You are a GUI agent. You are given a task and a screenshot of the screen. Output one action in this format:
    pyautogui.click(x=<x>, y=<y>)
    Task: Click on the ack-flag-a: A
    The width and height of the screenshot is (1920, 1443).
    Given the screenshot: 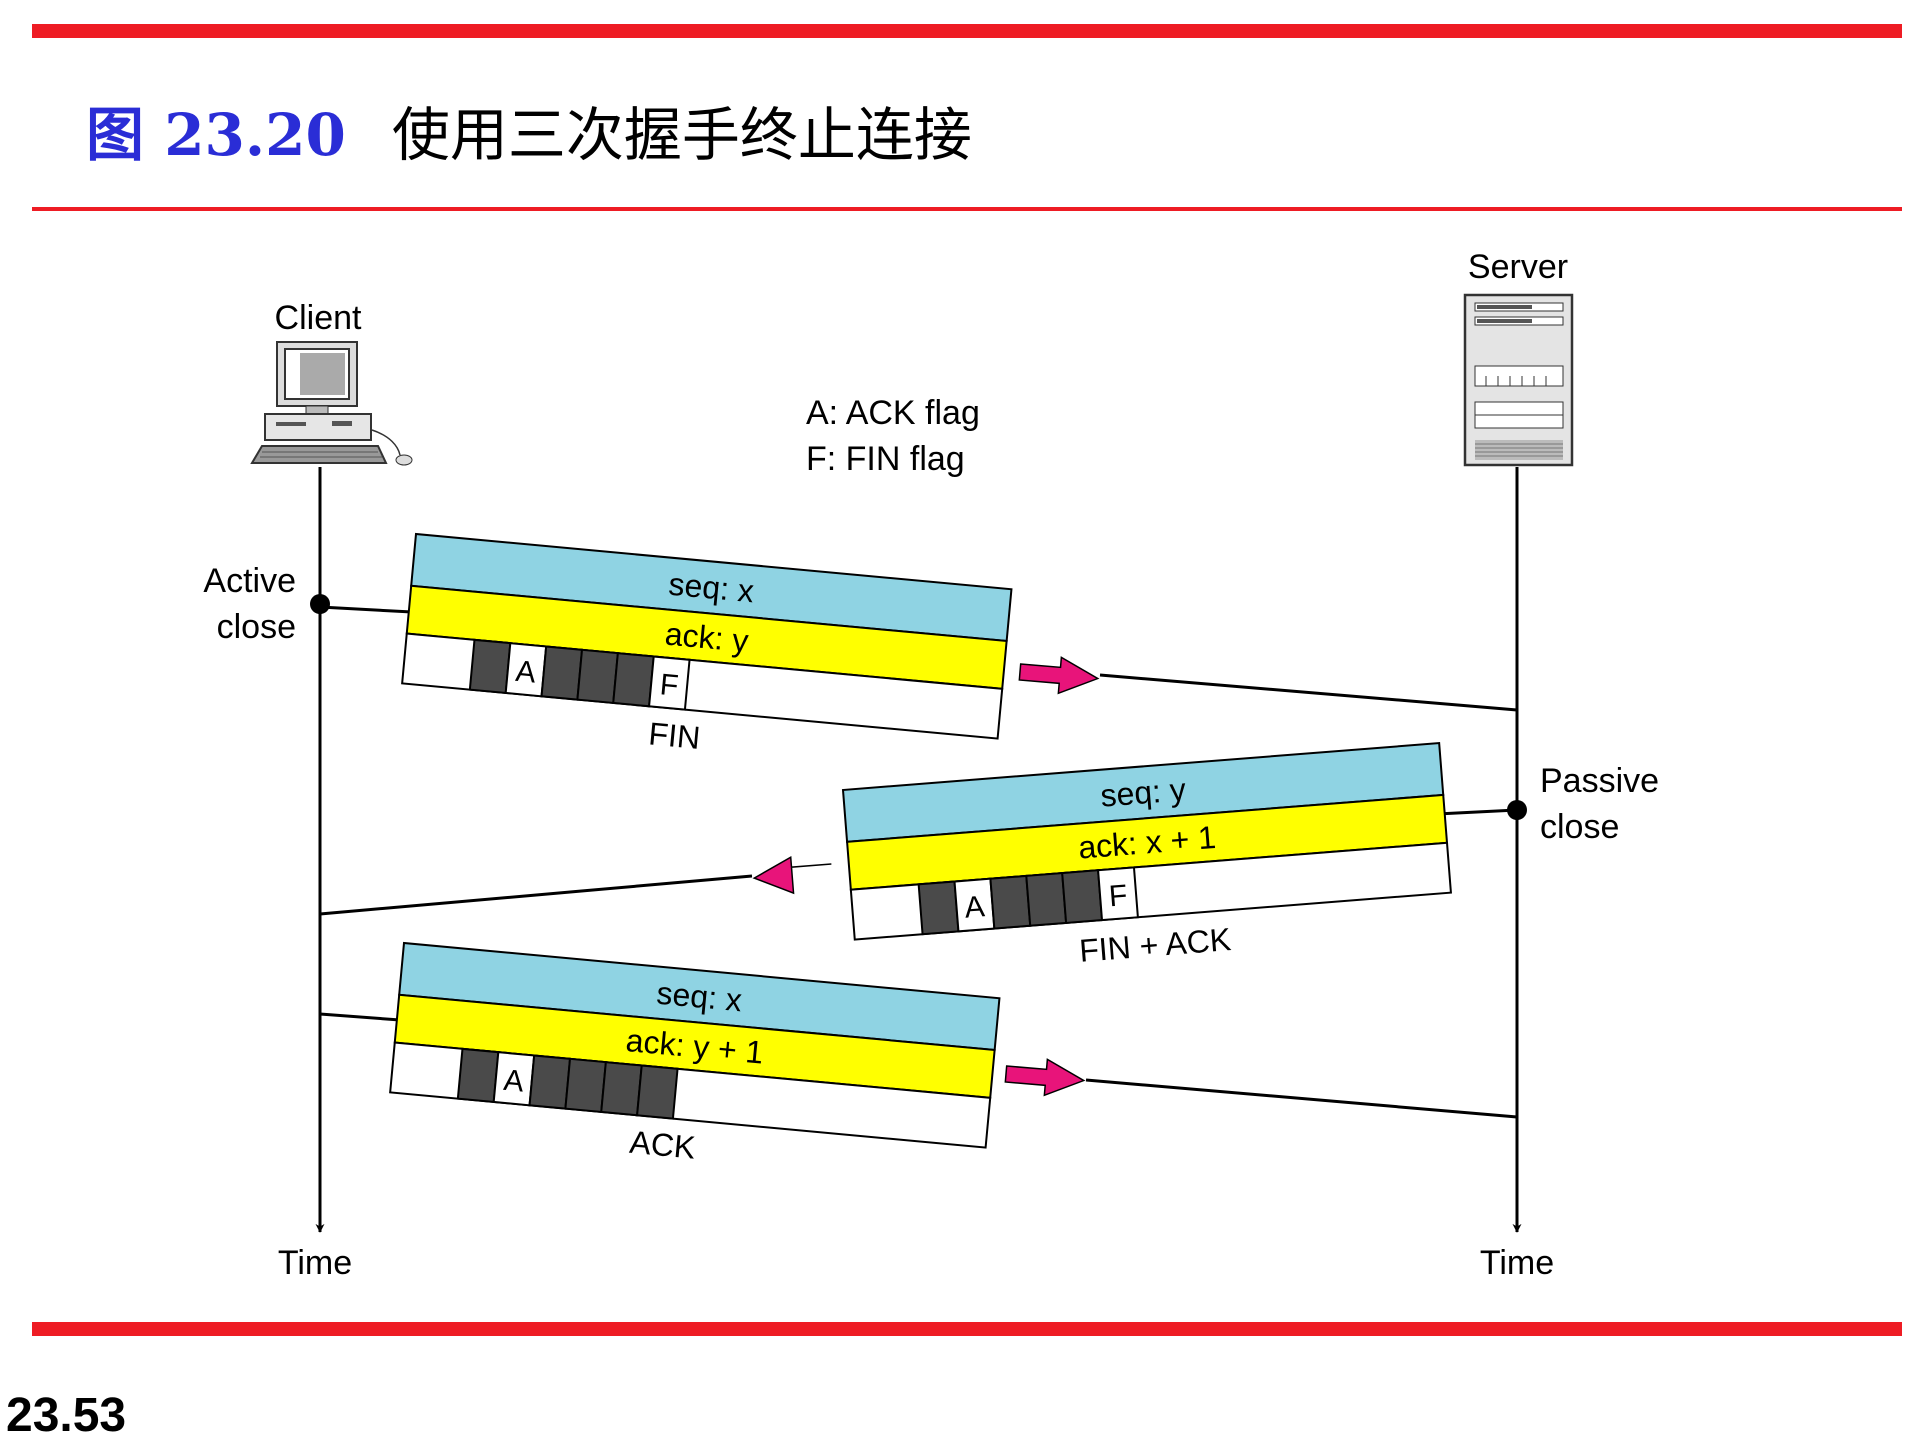 What is the action you would take?
    pyautogui.click(x=513, y=1081)
    